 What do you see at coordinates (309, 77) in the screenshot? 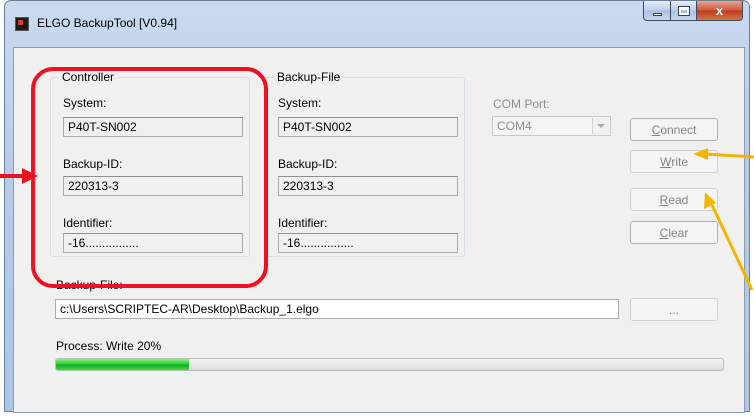
I see `backup-file-group-title: Backup-File` at bounding box center [309, 77].